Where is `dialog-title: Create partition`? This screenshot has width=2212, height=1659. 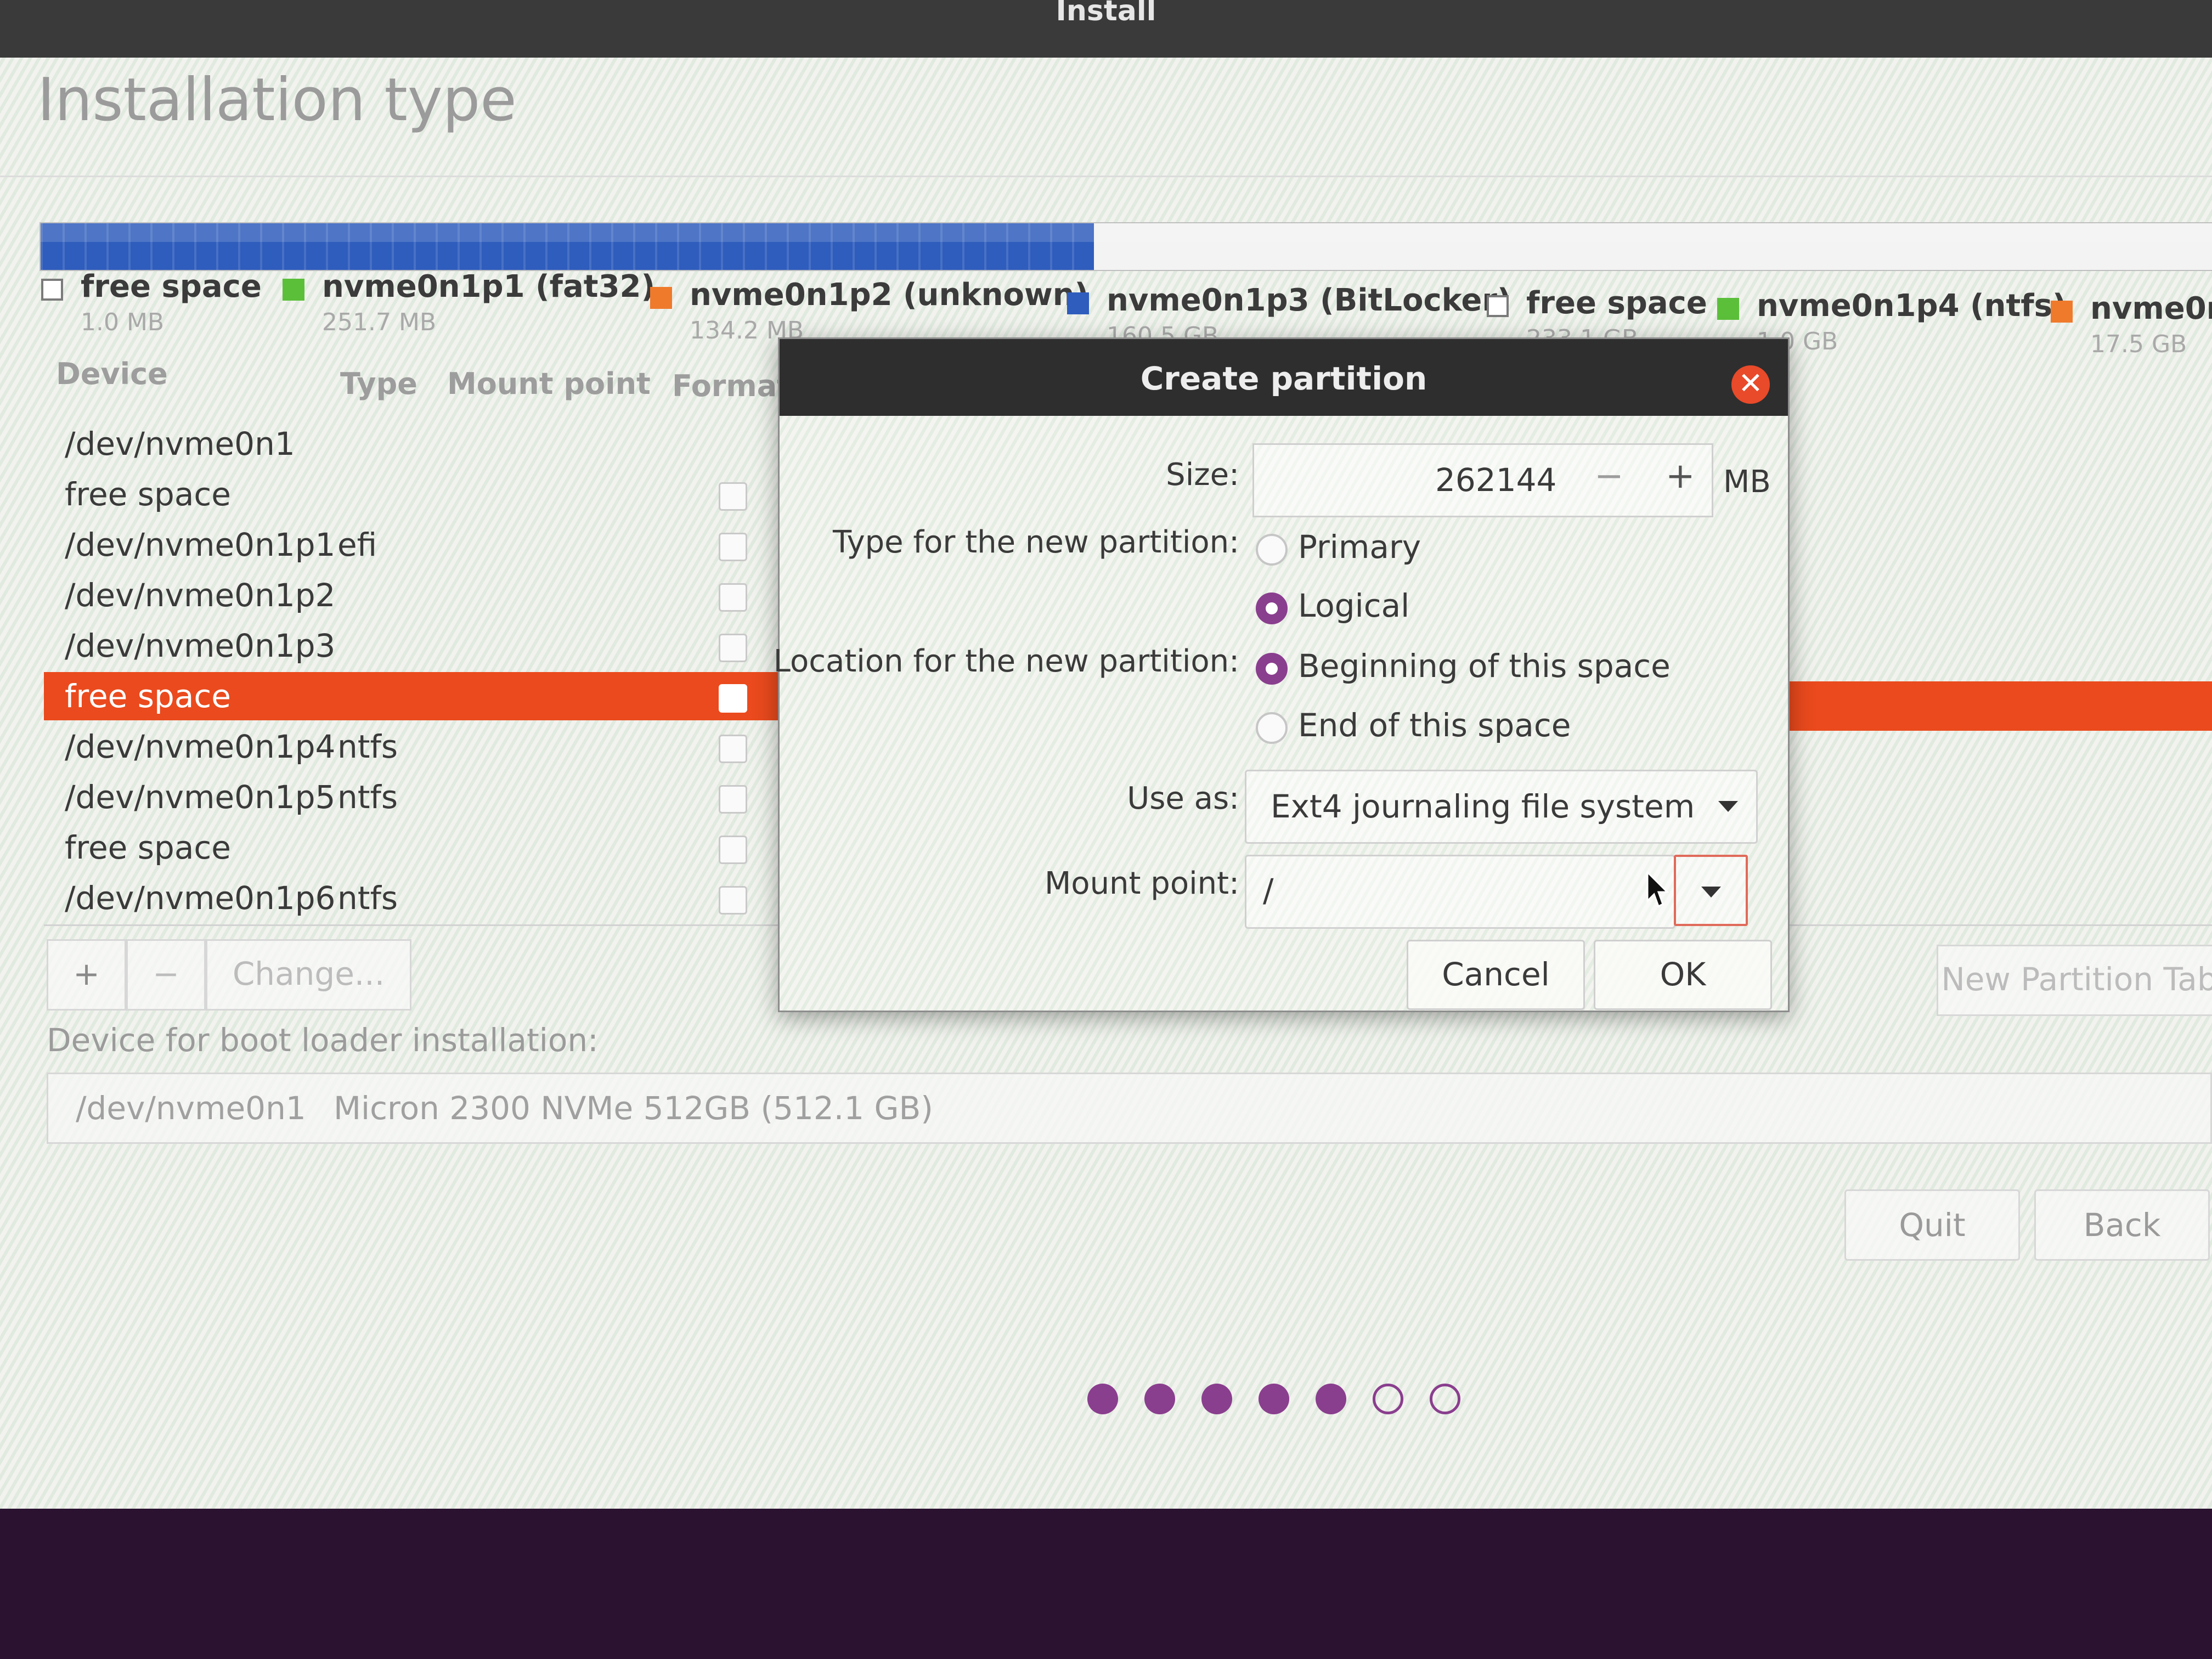
dialog-title: Create partition is located at coordinates (1283, 379).